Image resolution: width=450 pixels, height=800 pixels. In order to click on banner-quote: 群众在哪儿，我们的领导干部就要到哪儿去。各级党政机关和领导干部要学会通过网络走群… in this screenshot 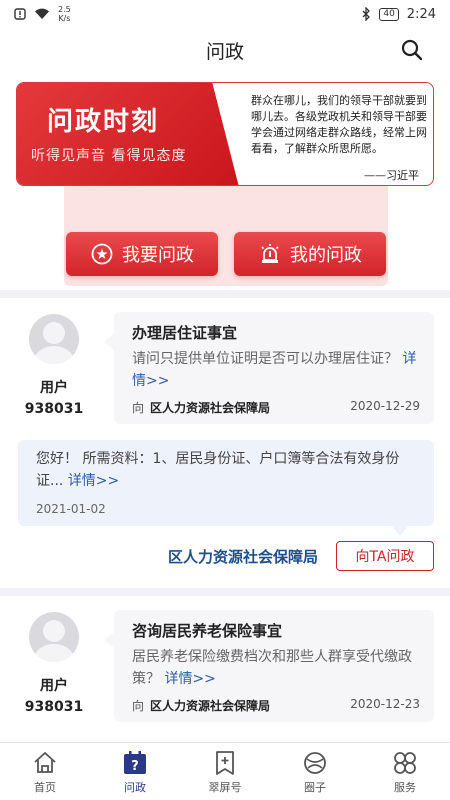, I will do `click(339, 124)`.